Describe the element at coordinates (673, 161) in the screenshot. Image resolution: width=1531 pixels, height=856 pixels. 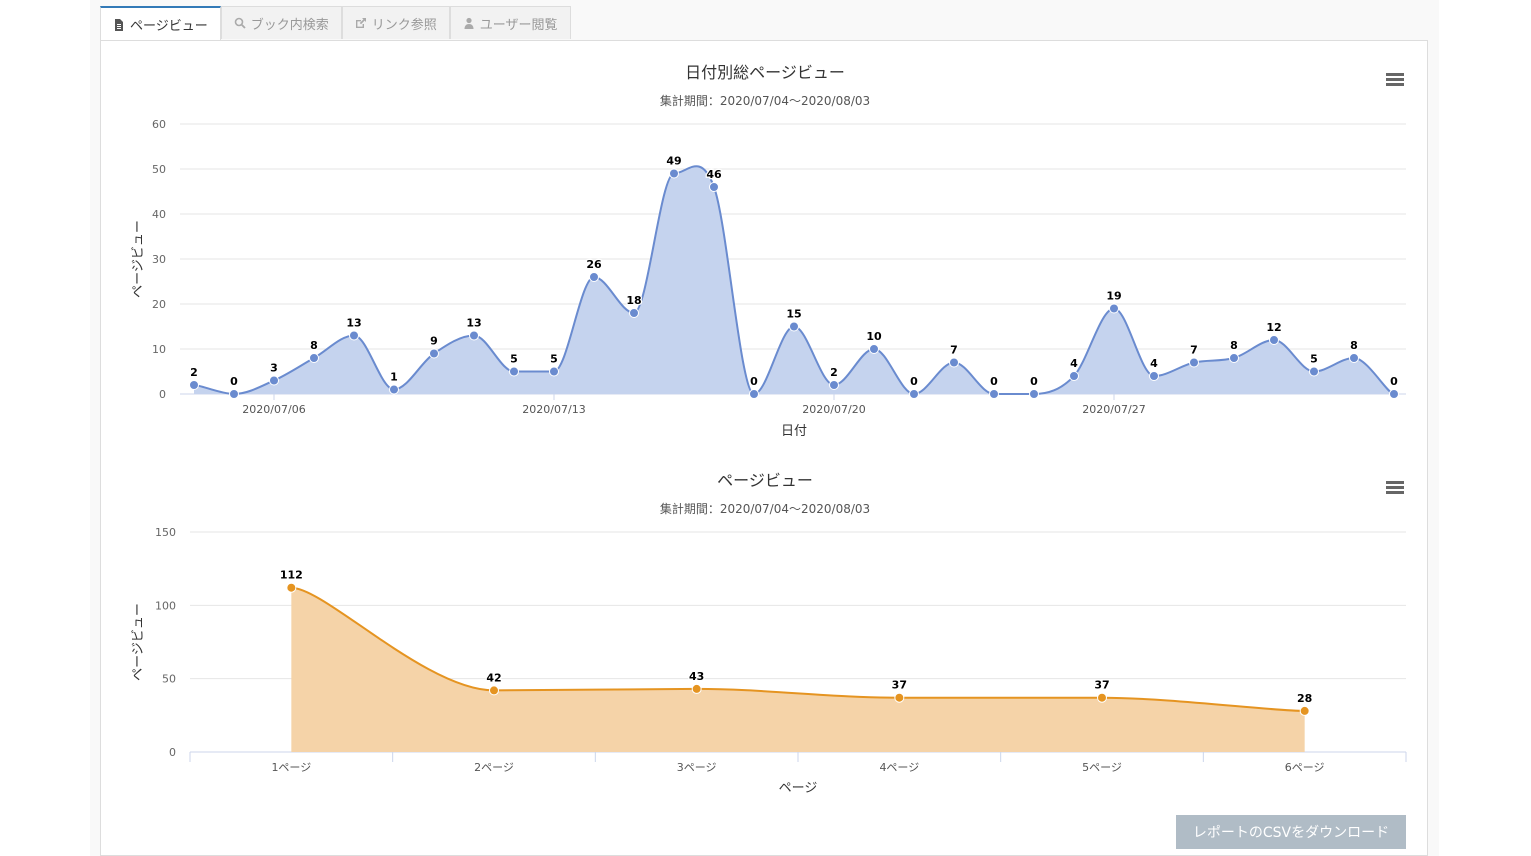
I see `data-label: 49` at that location.